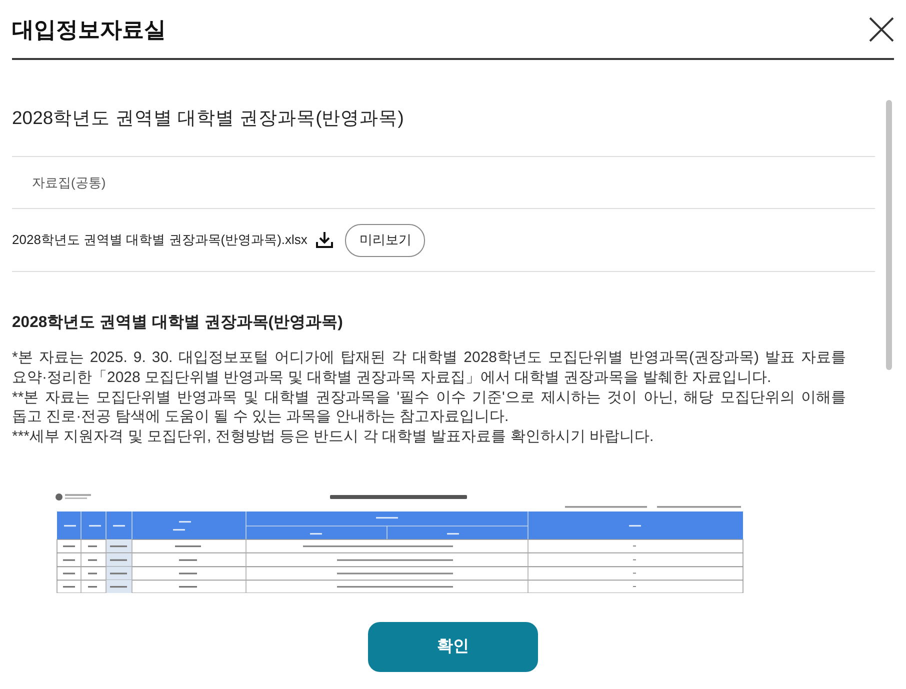  Describe the element at coordinates (178, 323) in the screenshot. I see `description-heading: 2028학년도 권역별 대학별 권장과목(반영과목)` at that location.